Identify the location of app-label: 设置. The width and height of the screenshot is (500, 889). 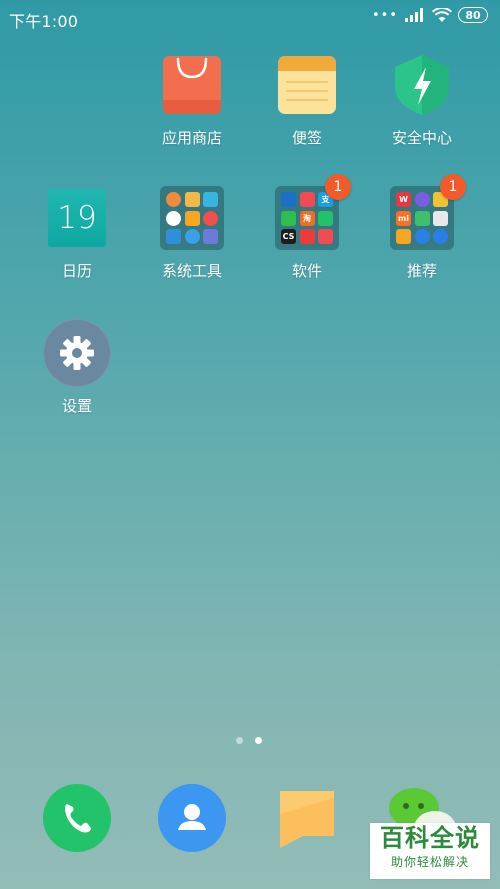
(76, 406).